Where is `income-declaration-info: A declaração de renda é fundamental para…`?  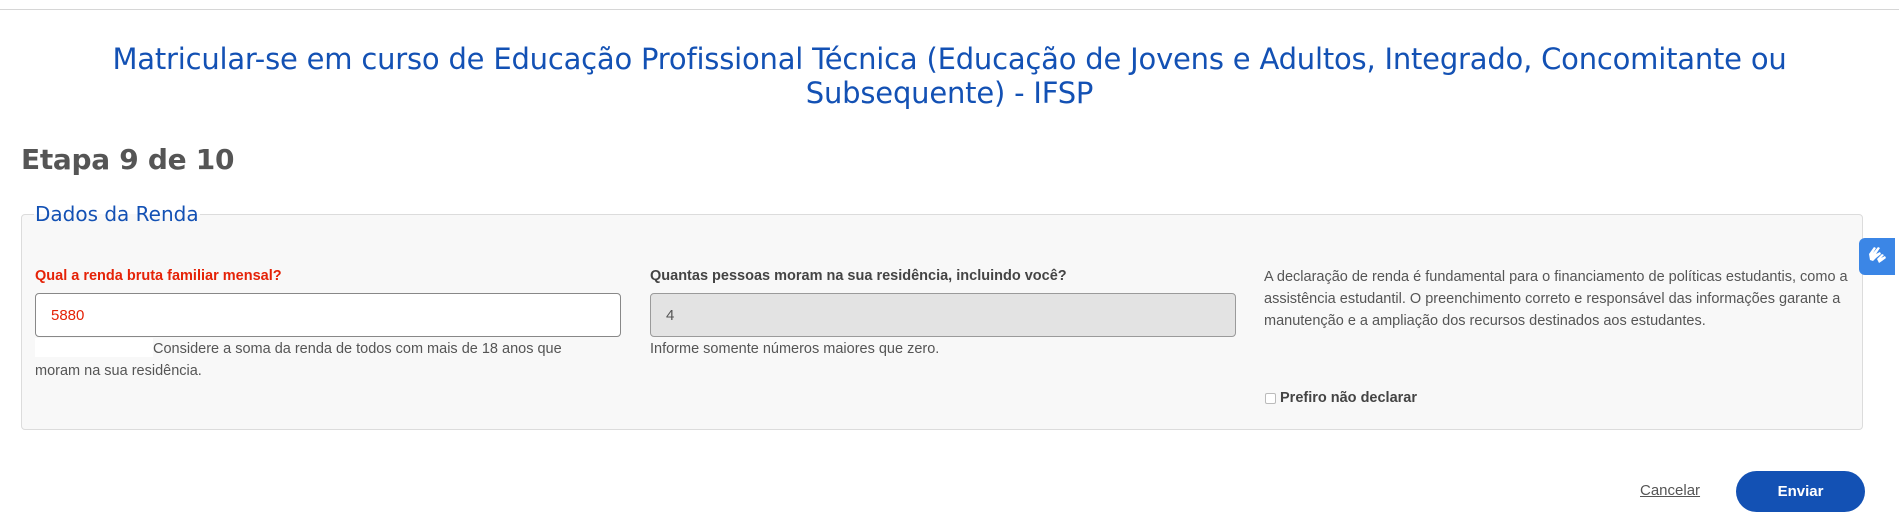
income-declaration-info: A declaração de renda é fundamental para… is located at coordinates (1556, 299).